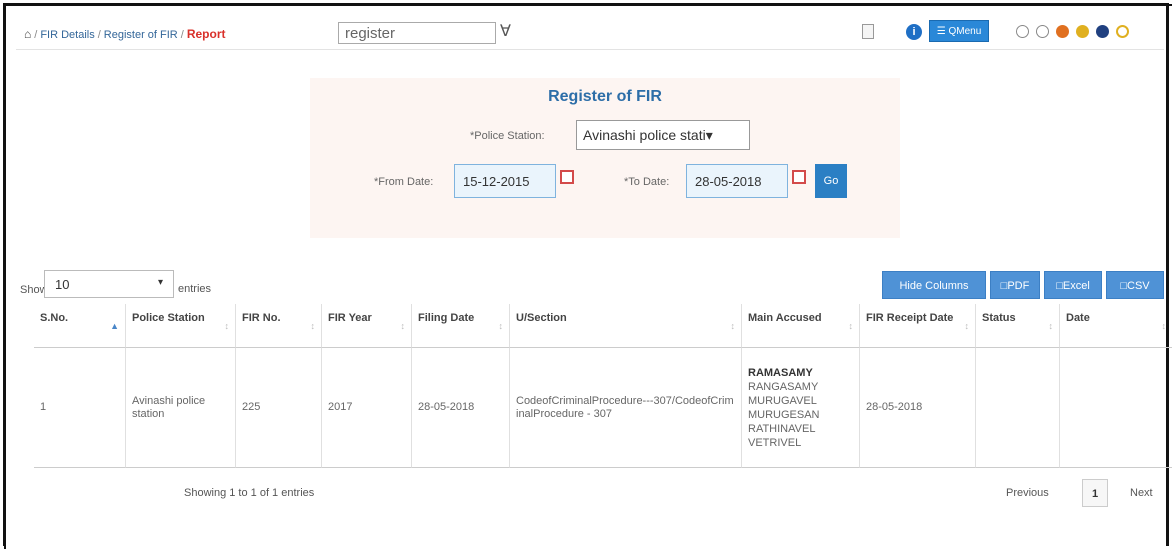 The image size is (1172, 549). What do you see at coordinates (914, 32) in the screenshot?
I see `info-icon: i` at bounding box center [914, 32].